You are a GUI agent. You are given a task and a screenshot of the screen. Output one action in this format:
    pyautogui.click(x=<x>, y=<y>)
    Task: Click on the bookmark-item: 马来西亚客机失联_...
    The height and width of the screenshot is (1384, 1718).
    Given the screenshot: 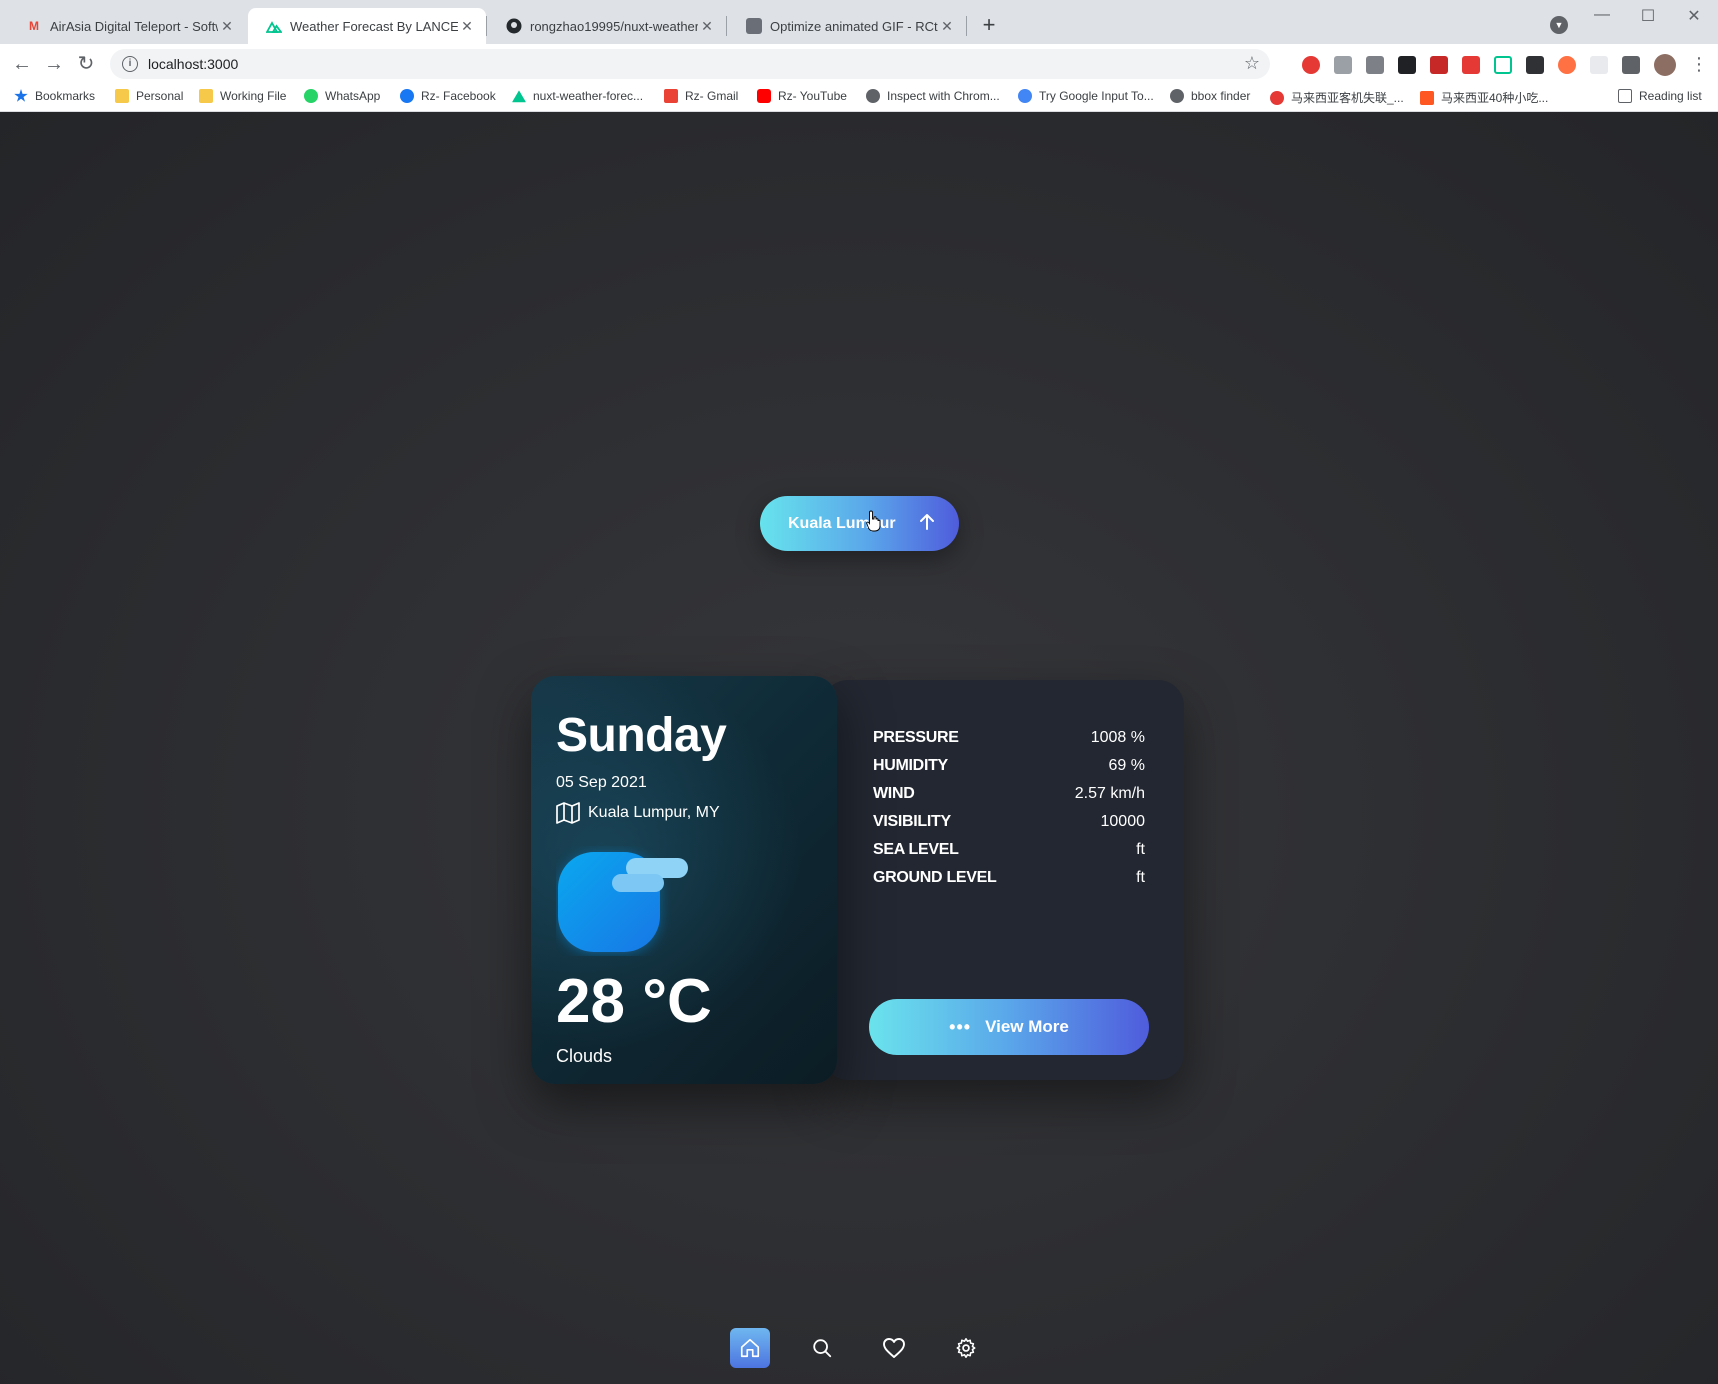 What is the action you would take?
    pyautogui.click(x=1337, y=97)
    